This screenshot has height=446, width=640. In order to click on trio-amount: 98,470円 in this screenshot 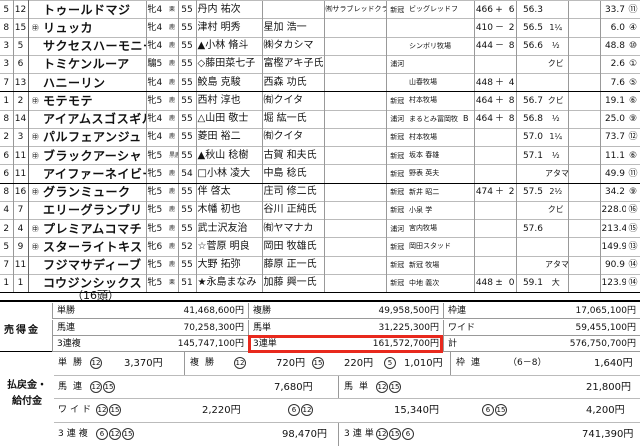, I will do `click(304, 434)`.